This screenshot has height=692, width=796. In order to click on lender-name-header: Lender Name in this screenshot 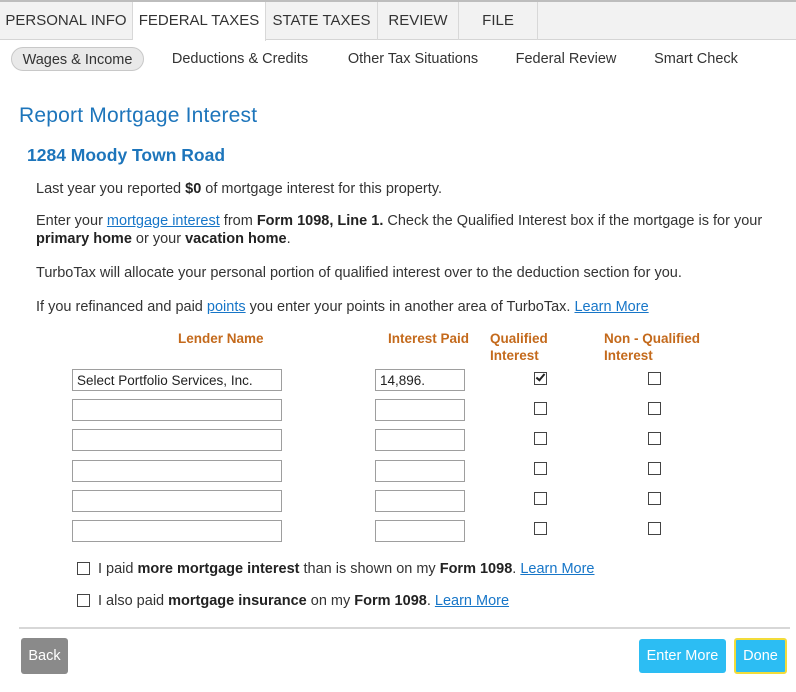, I will do `click(221, 338)`.